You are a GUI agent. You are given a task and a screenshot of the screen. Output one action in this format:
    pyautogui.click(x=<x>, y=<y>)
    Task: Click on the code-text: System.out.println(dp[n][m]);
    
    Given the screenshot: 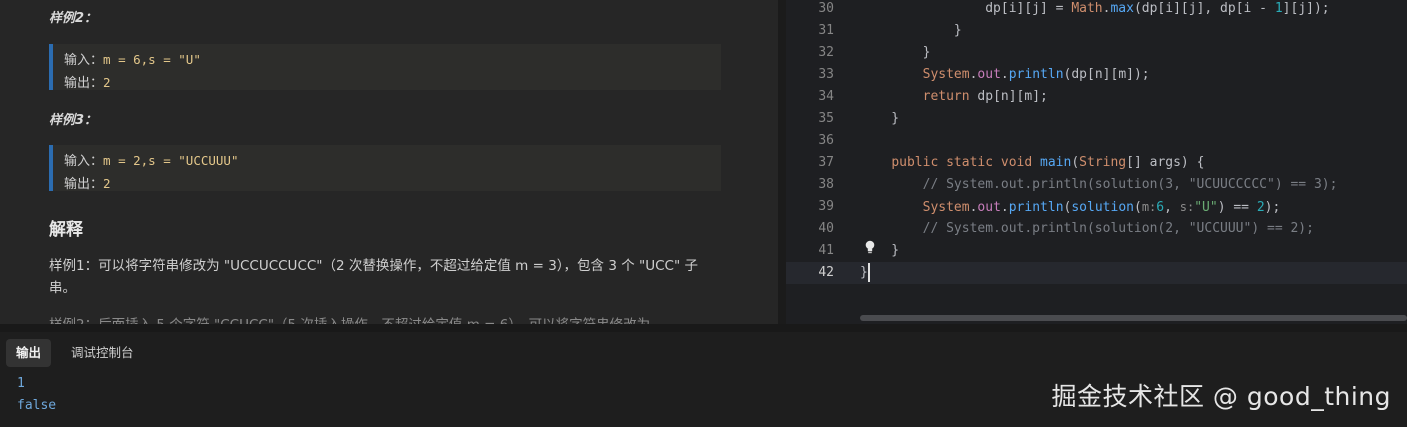 What is the action you would take?
    pyautogui.click(x=1036, y=74)
    